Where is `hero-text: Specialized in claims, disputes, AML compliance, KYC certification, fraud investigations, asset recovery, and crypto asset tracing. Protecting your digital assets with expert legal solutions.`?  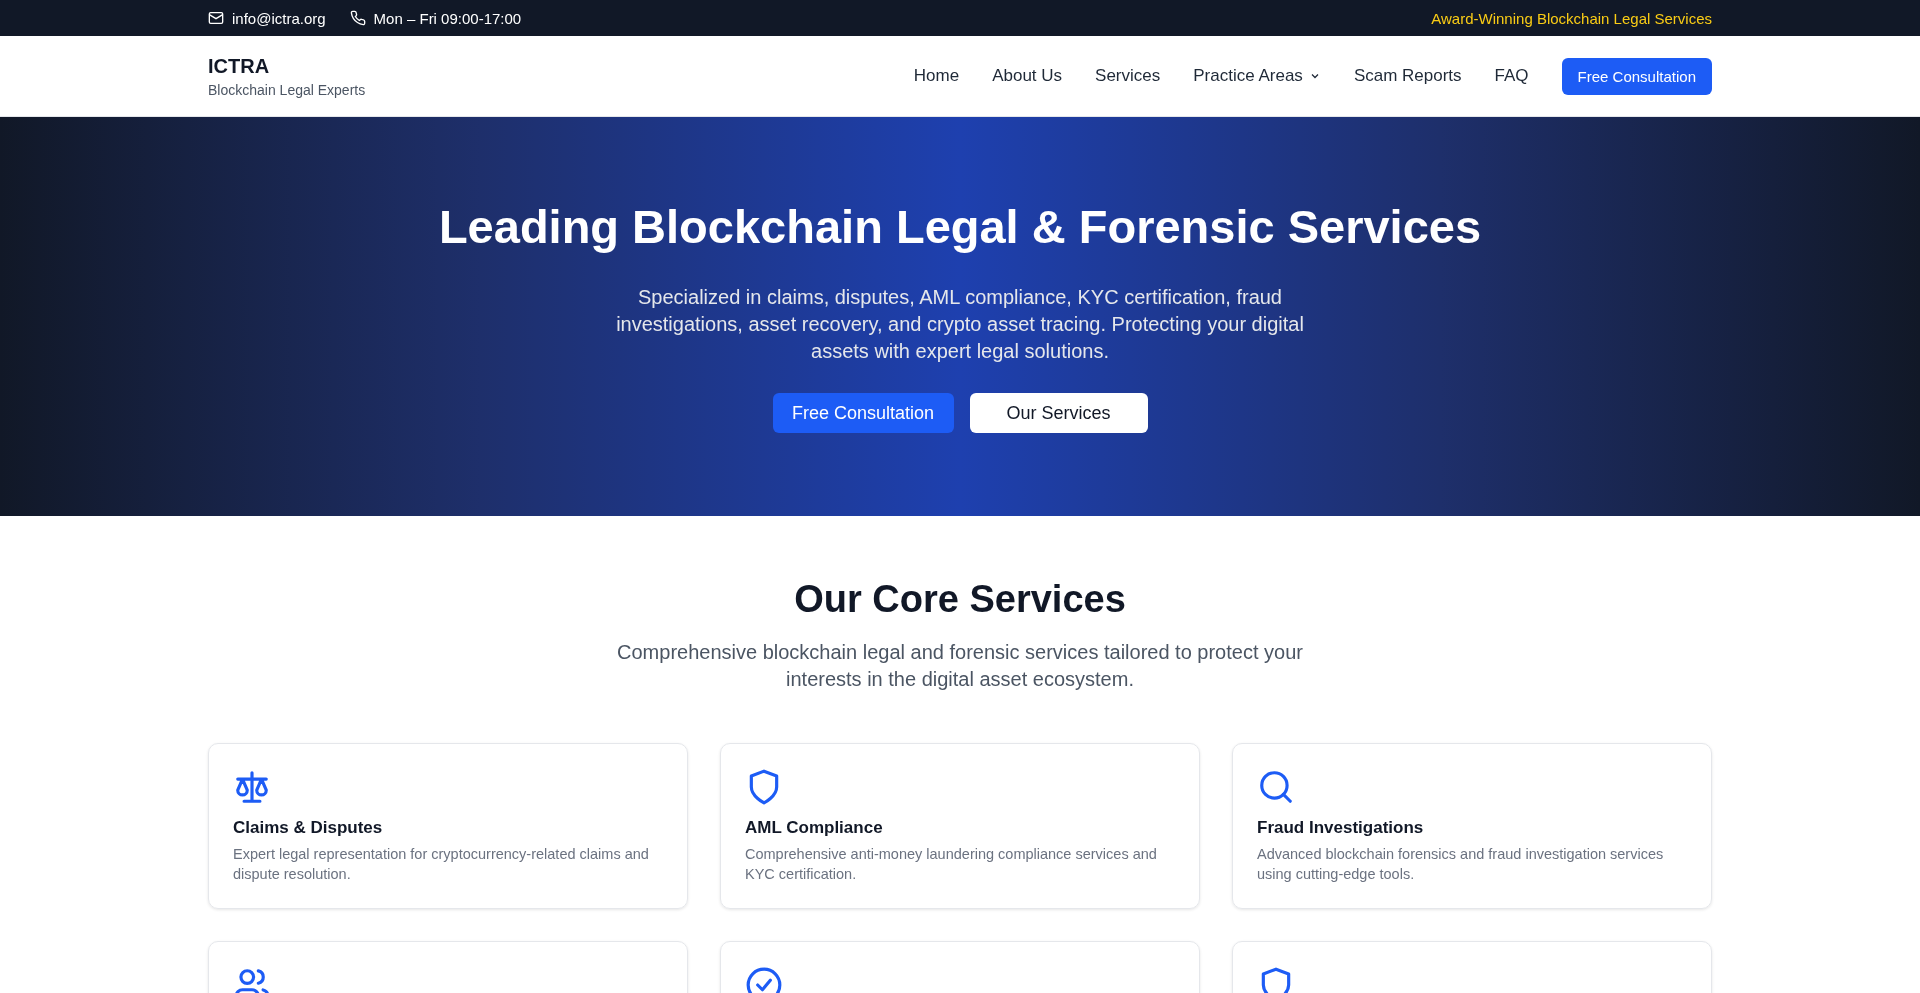 hero-text: Specialized in claims, disputes, AML compliance, KYC certification, fraud investigations, asset recovery, and crypto asset tracing. Protecting your digital assets with expert legal solutions. is located at coordinates (960, 324).